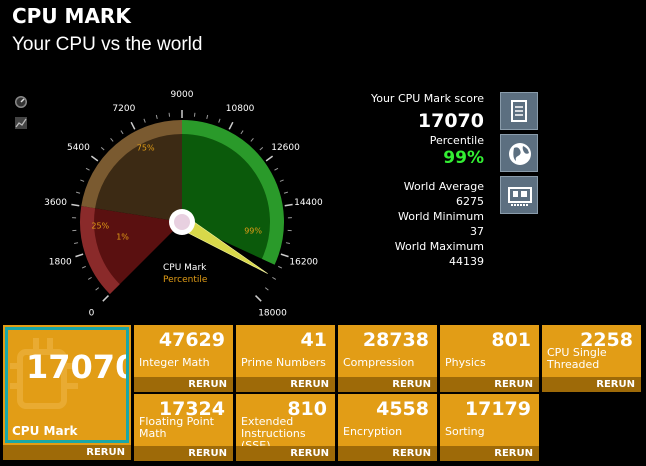 The height and width of the screenshot is (466, 646). What do you see at coordinates (283, 362) in the screenshot?
I see `tile-label: Prime Numbers` at bounding box center [283, 362].